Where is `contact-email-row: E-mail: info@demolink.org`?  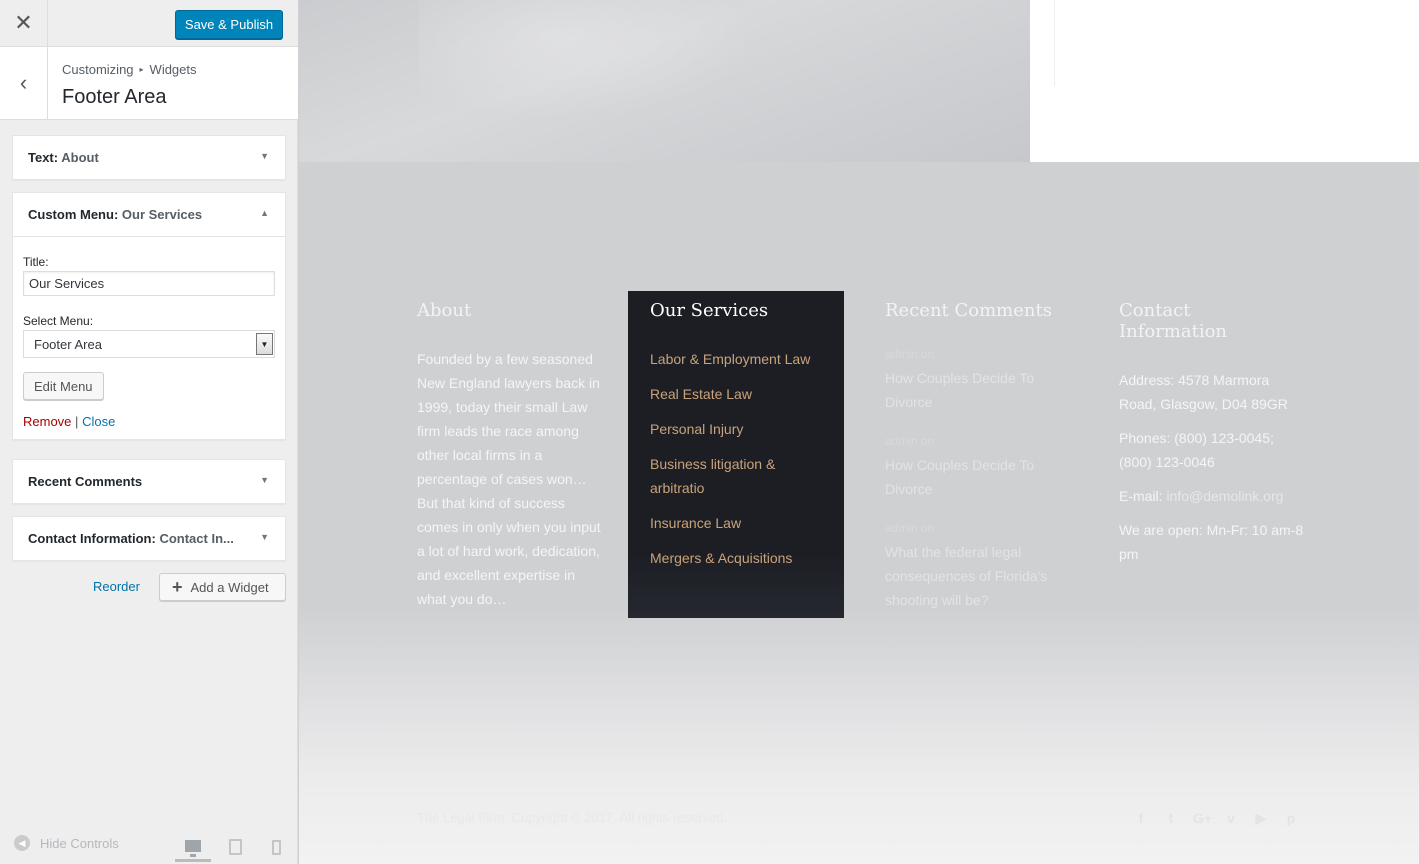
contact-email-row: E-mail: info@demolink.org is located at coordinates (1211, 496).